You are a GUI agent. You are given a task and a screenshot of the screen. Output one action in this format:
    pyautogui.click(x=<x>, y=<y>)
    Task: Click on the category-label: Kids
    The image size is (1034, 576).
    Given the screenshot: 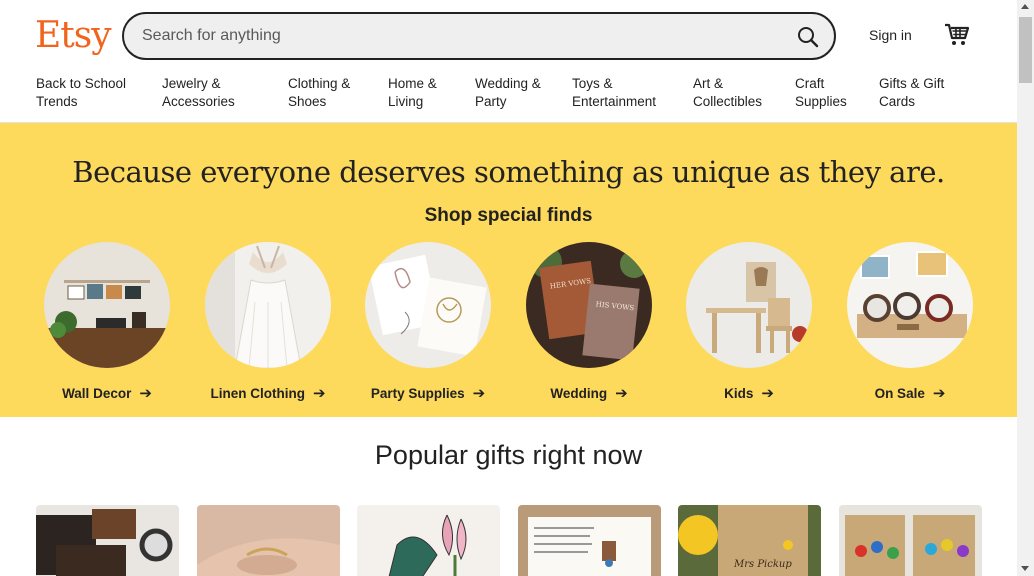 What is the action you would take?
    pyautogui.click(x=739, y=393)
    